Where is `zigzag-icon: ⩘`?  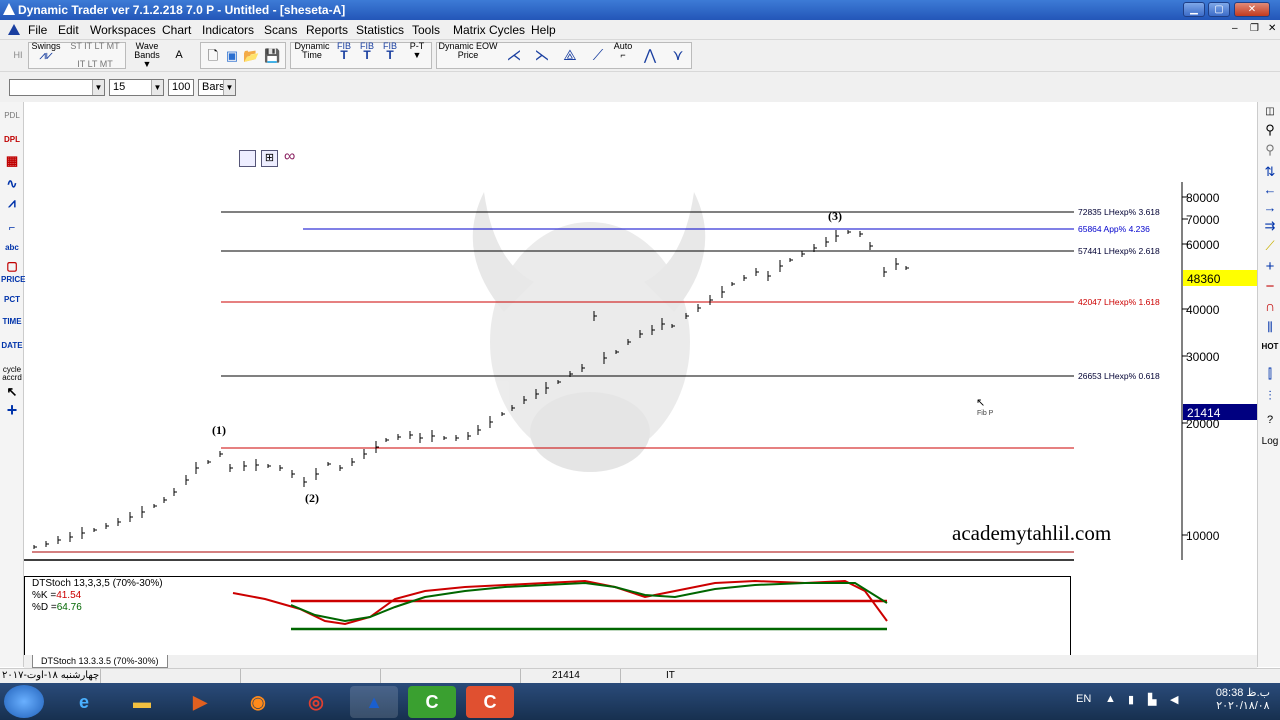
zigzag-icon: ⩘ is located at coordinates (12, 202).